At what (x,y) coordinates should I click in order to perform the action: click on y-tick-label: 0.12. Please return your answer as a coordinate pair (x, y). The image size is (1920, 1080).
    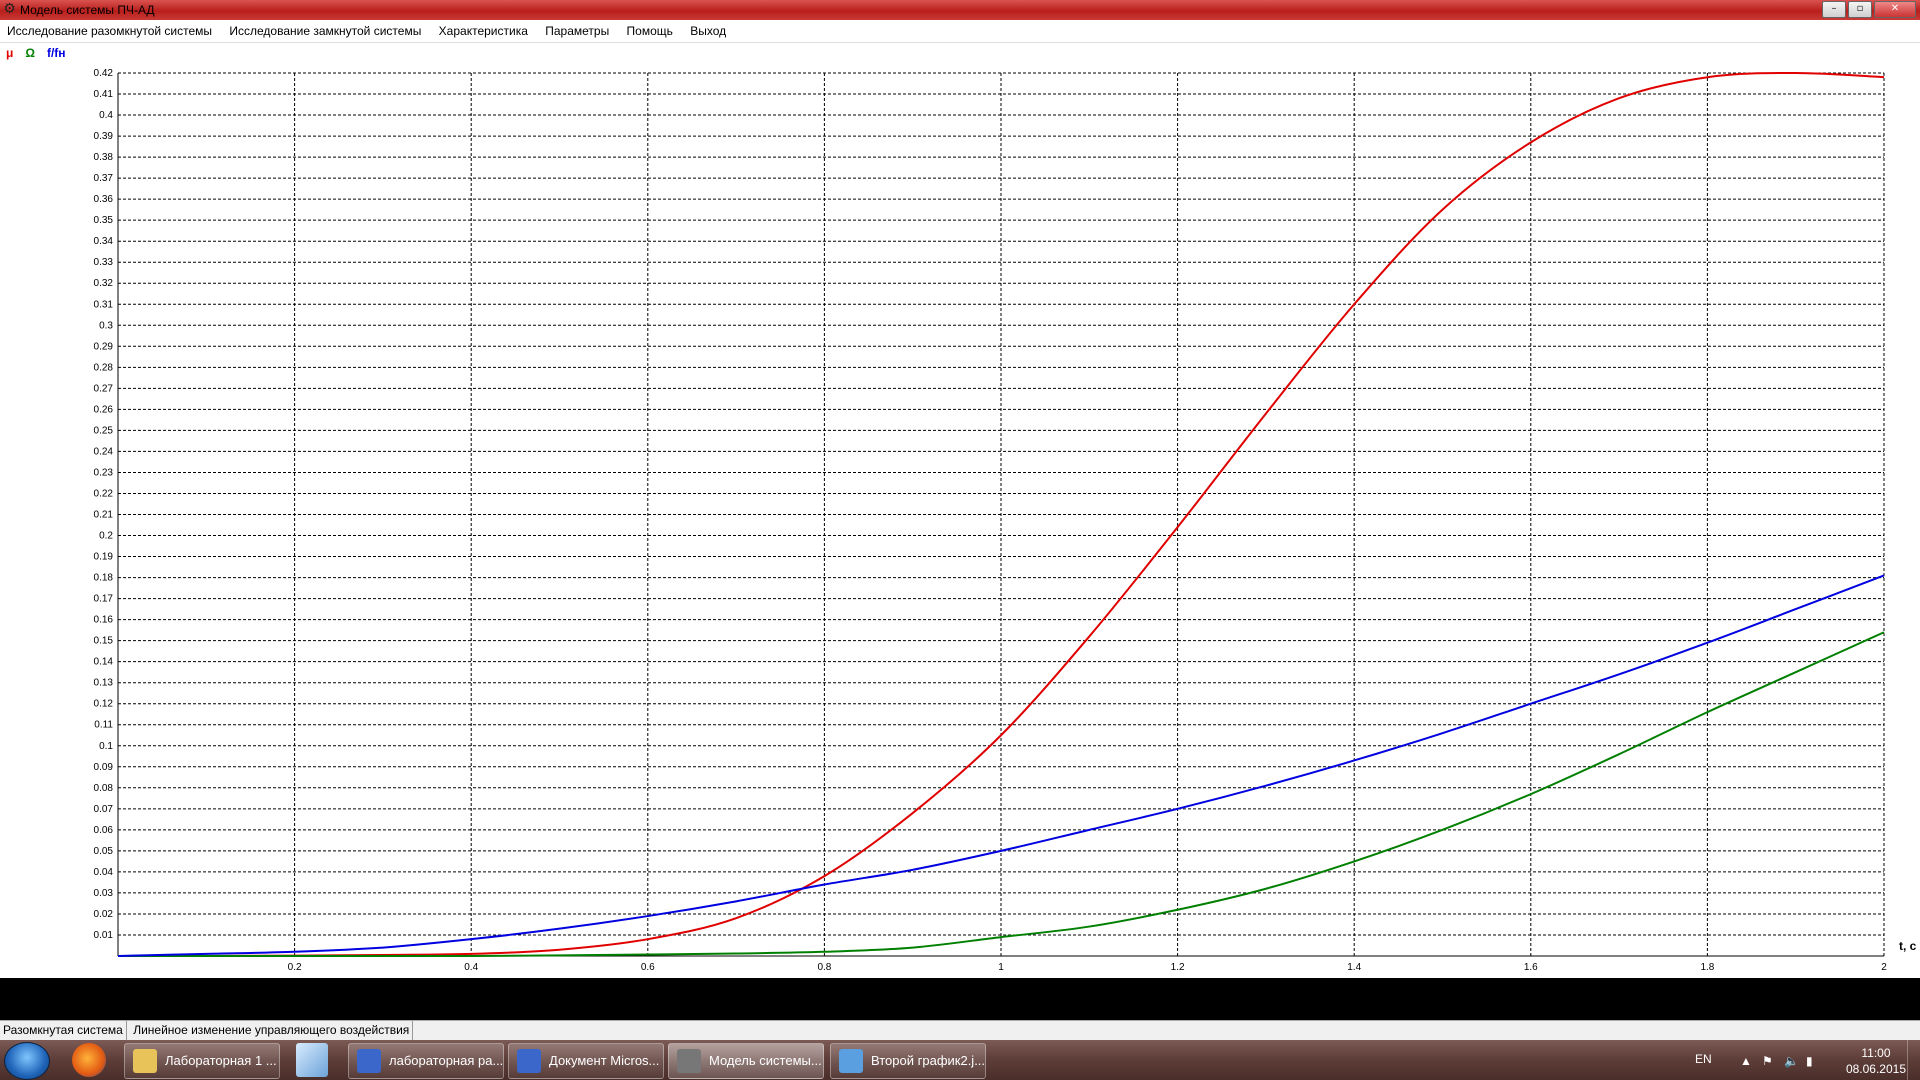
    Looking at the image, I should click on (104, 704).